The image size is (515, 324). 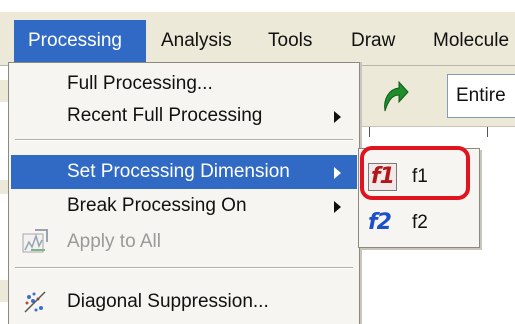 I want to click on menu-item-recent-full-processing: Recent Full Processing, so click(x=184, y=116).